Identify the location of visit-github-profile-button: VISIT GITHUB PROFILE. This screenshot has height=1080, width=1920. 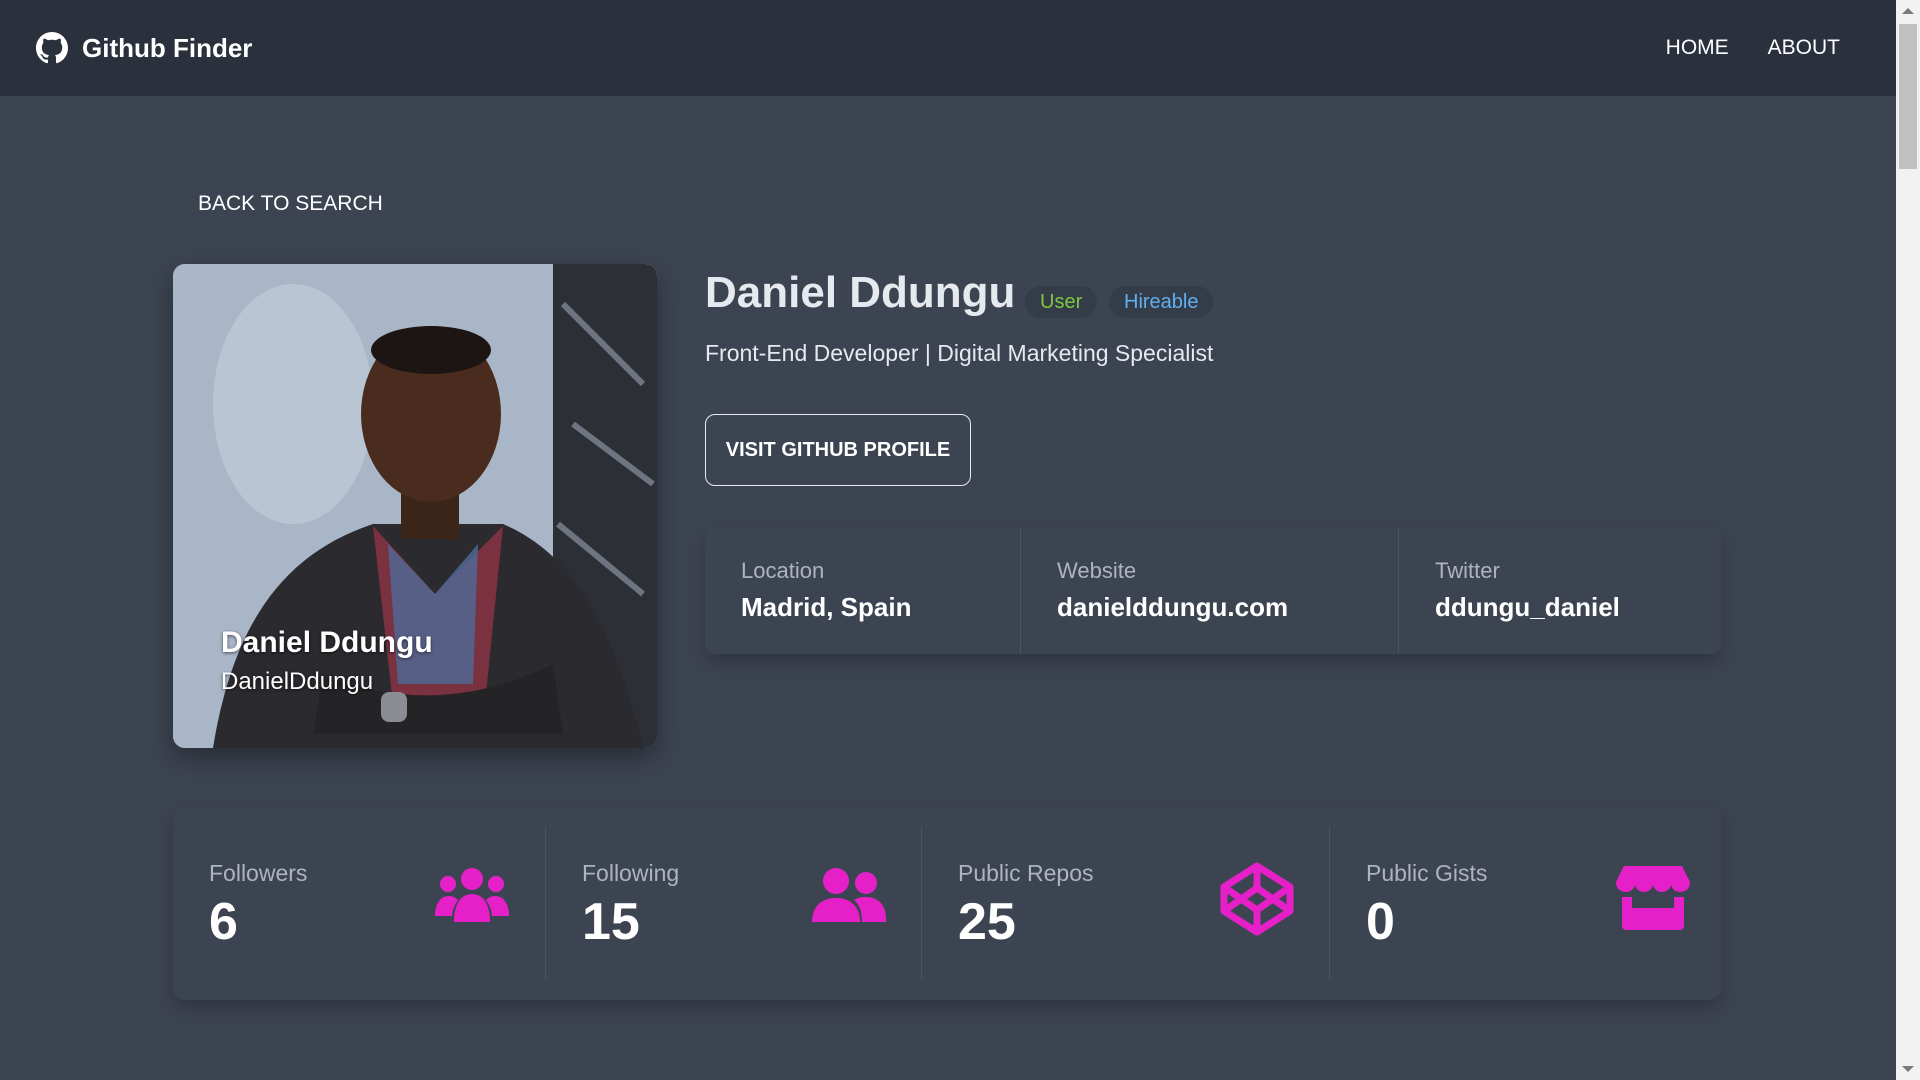
(838, 450).